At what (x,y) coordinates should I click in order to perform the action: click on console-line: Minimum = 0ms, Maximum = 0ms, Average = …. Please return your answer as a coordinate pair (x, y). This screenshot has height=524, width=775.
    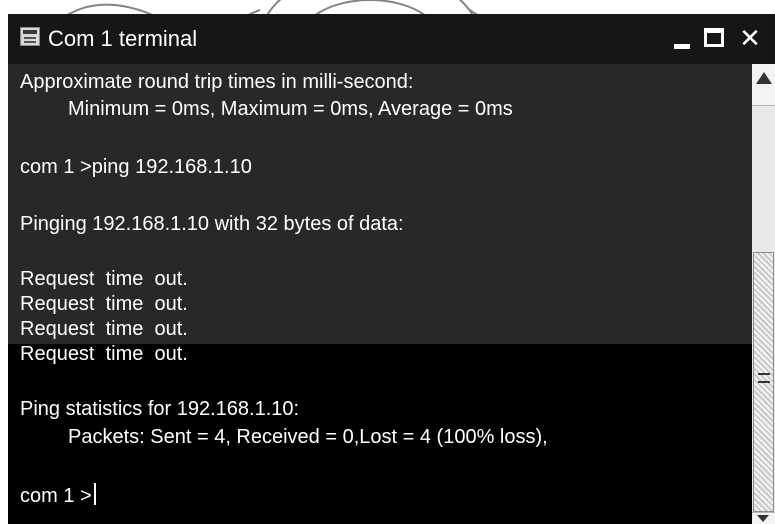
    Looking at the image, I should click on (290, 109).